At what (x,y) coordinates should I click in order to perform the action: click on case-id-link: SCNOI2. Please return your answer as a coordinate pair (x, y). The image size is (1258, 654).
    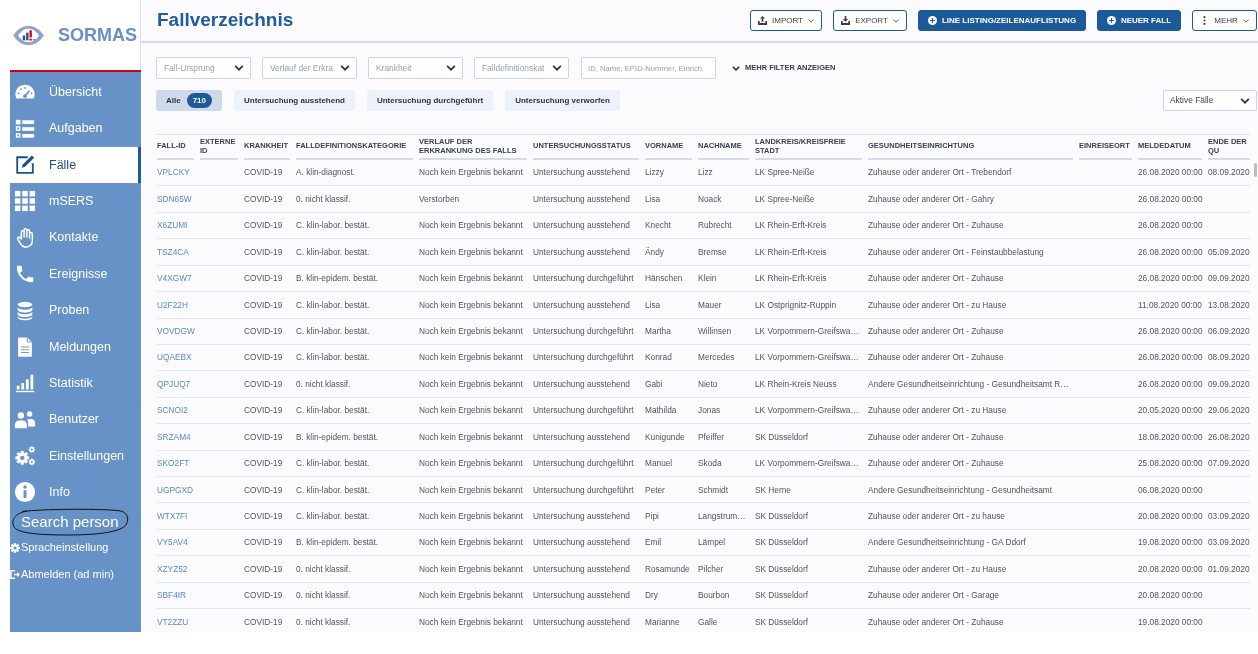
    Looking at the image, I should click on (172, 410).